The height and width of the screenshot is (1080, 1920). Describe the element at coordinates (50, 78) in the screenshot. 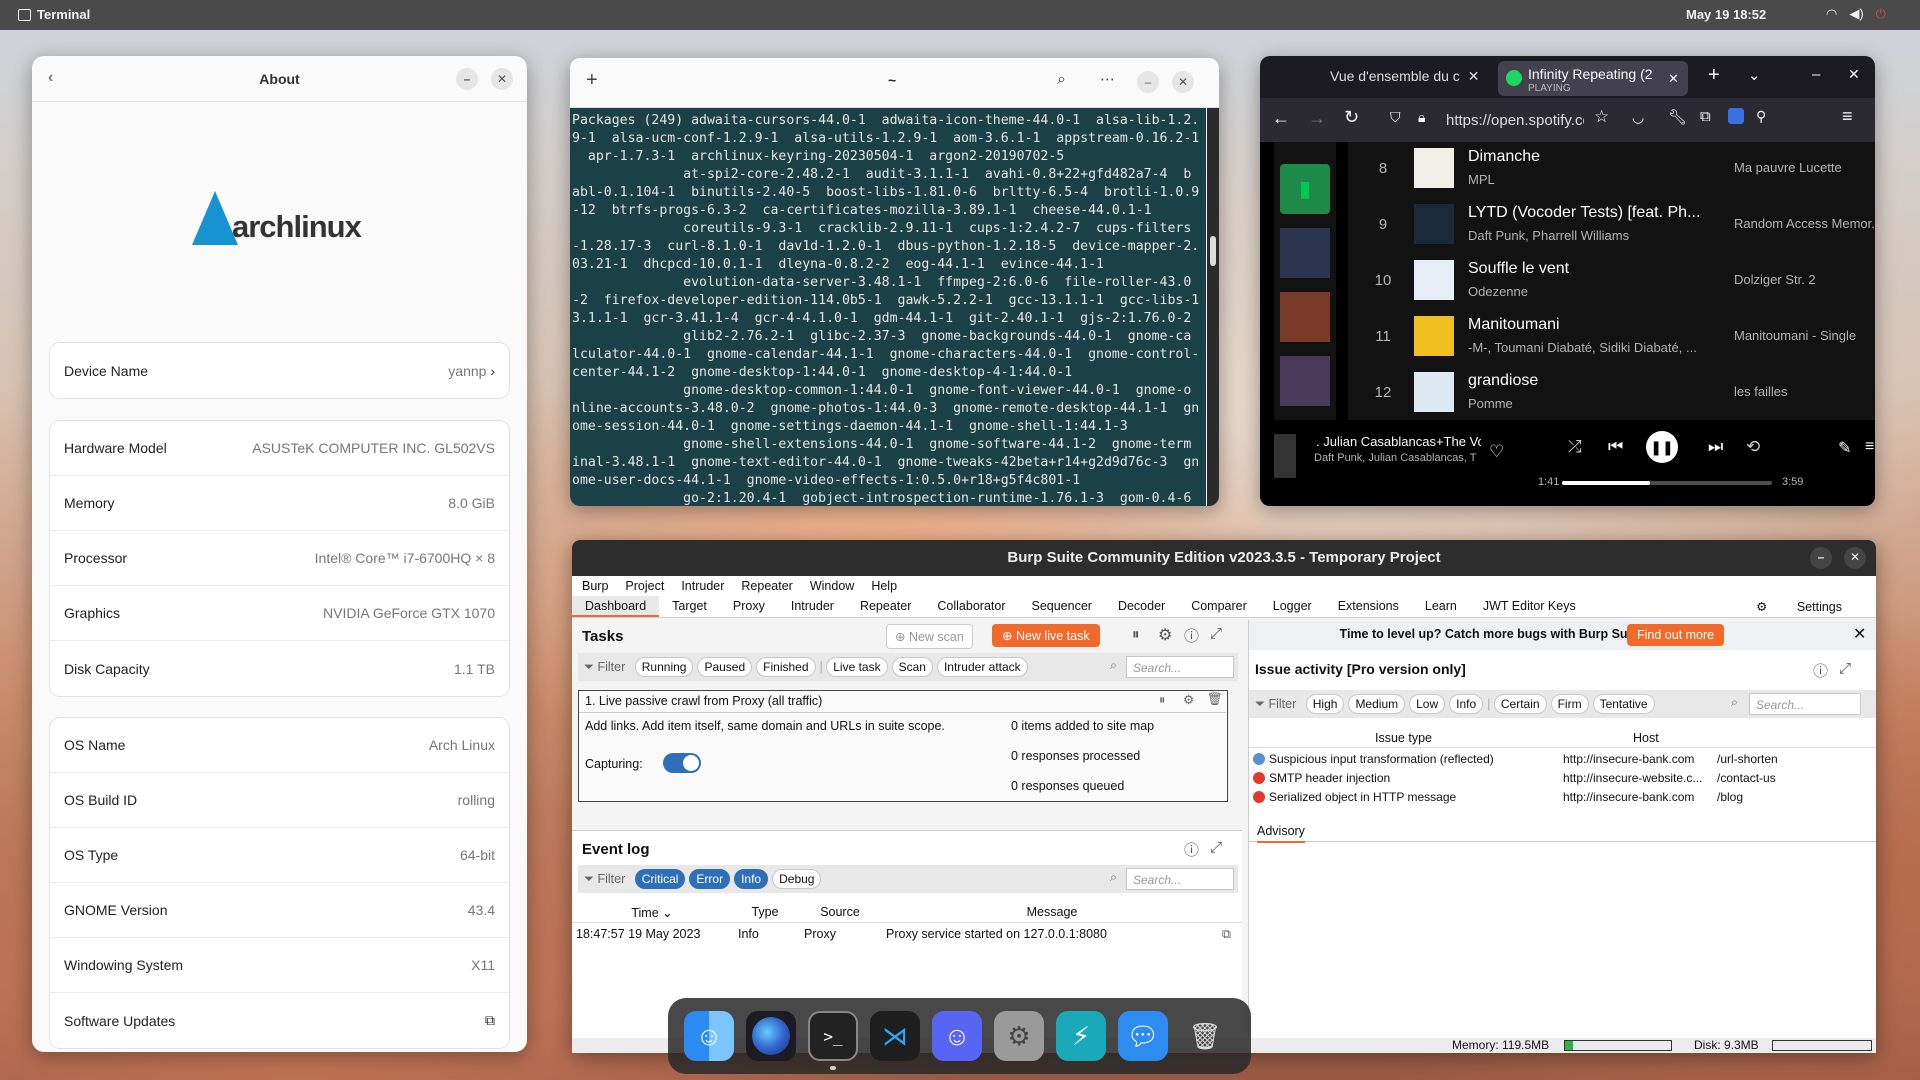

I see `back-icon: ‹` at that location.